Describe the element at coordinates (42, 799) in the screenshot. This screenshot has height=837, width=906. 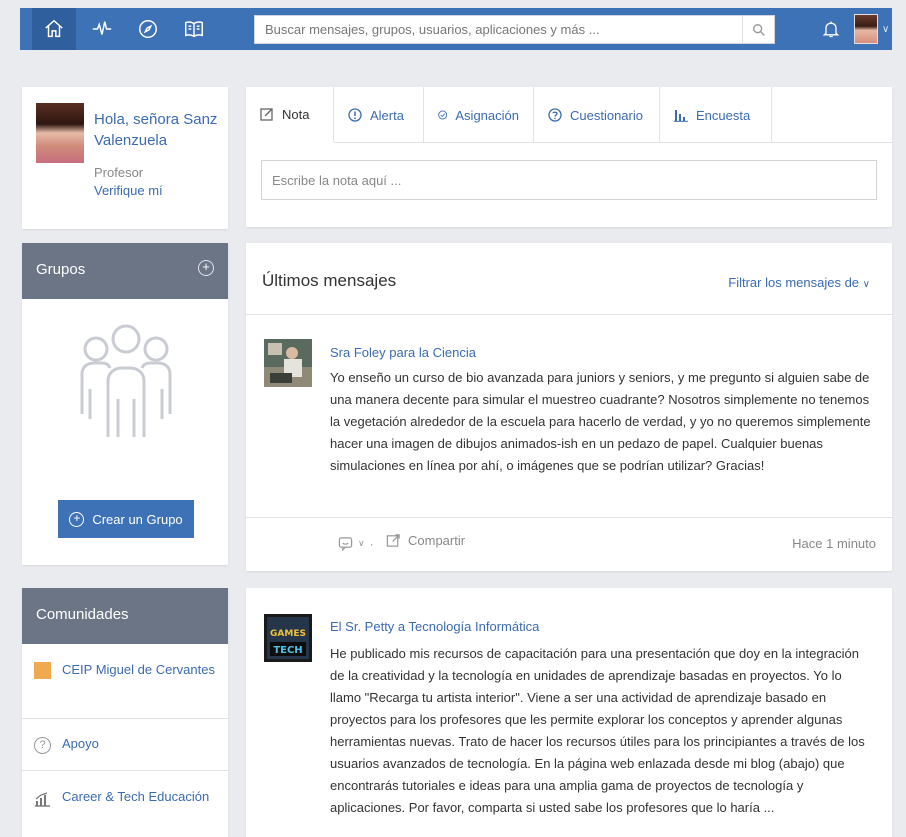
I see `chart-icon` at that location.